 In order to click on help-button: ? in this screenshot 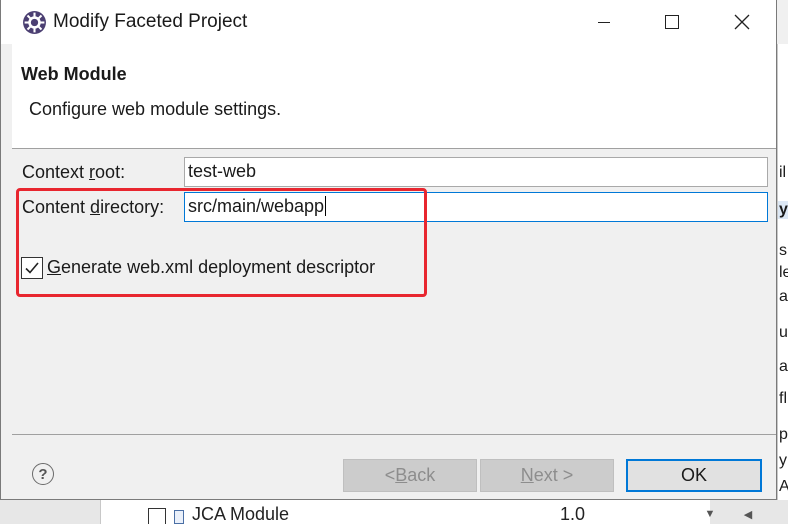, I will do `click(43, 474)`.